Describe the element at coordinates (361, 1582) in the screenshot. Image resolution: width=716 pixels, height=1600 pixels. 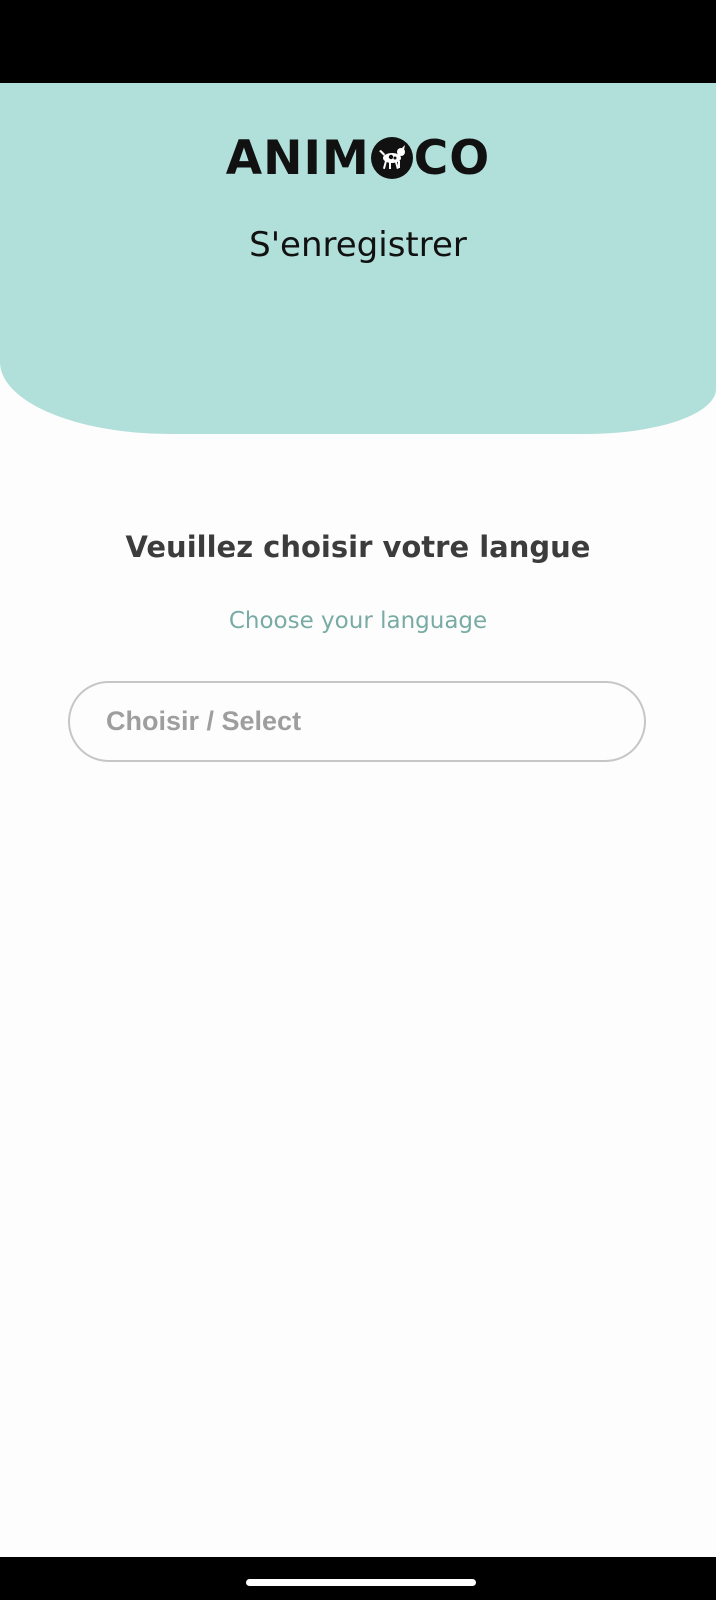
I see `home-indicator` at that location.